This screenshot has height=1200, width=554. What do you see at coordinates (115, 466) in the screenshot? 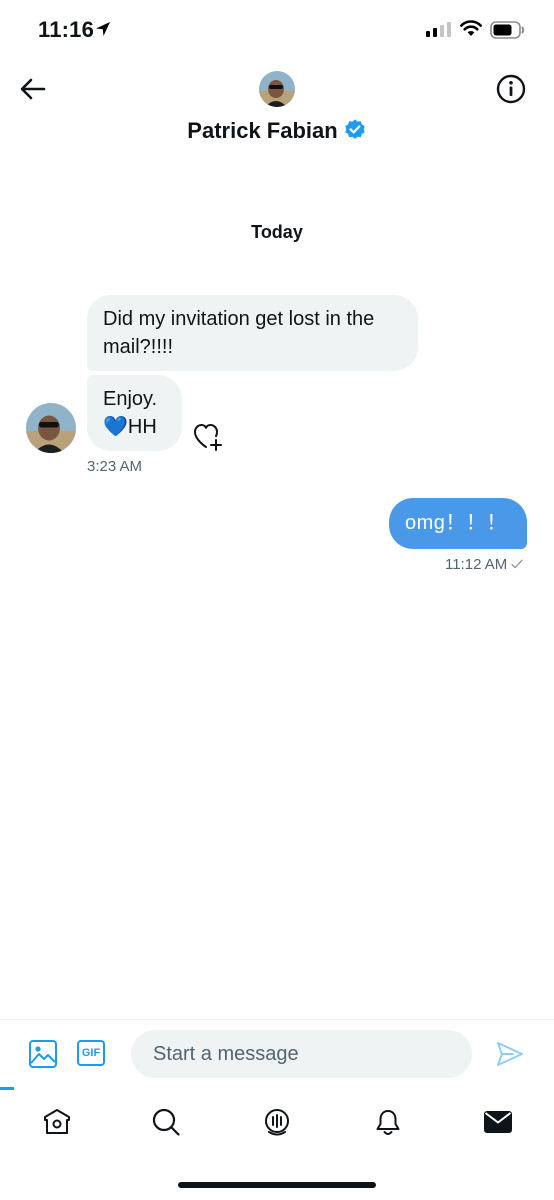
I see `message-timestamp: 3:23 AM` at bounding box center [115, 466].